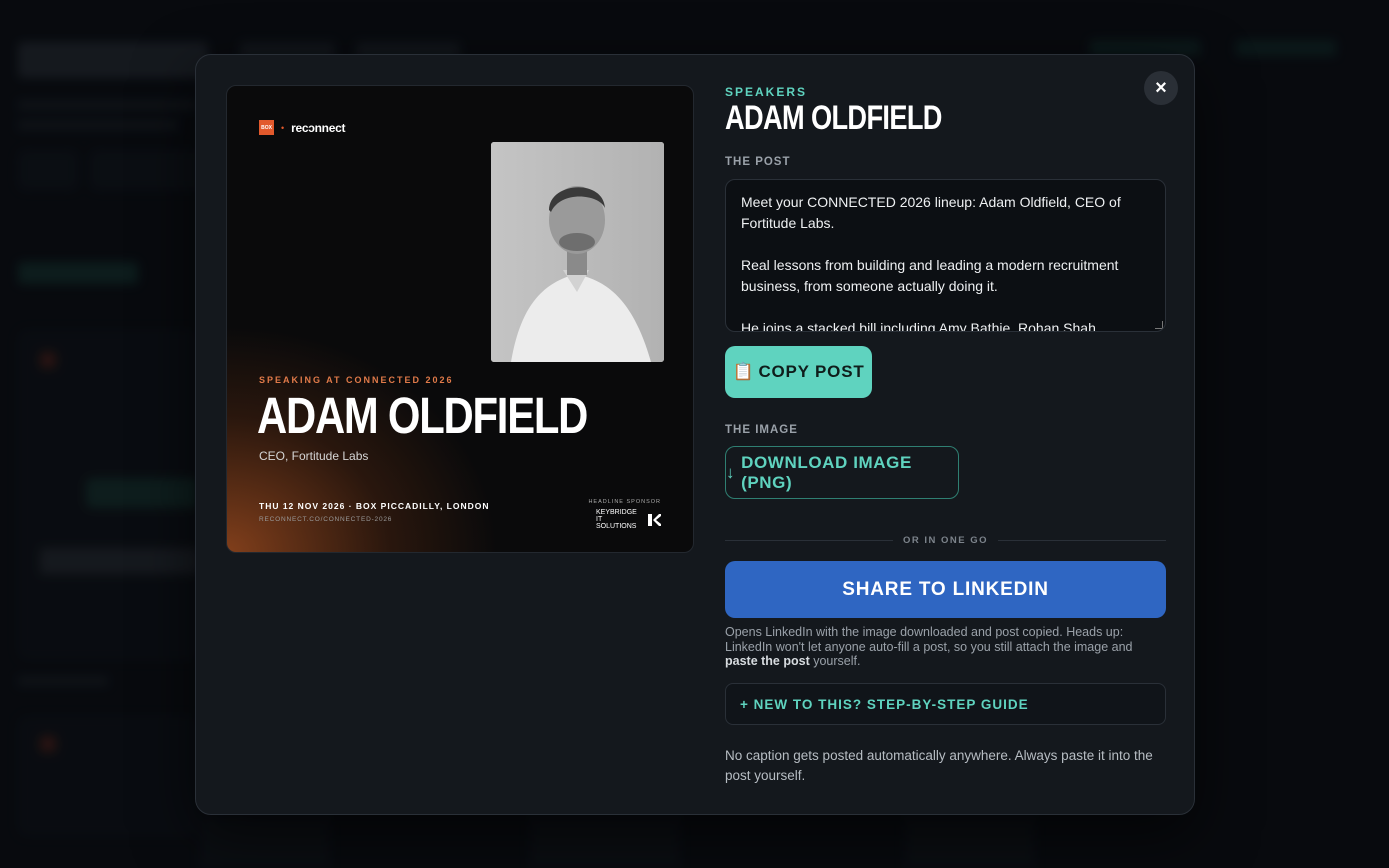 This screenshot has width=1389, height=868. What do you see at coordinates (422, 415) in the screenshot?
I see `preview-speaker-name: ADAM OLDFIELD` at bounding box center [422, 415].